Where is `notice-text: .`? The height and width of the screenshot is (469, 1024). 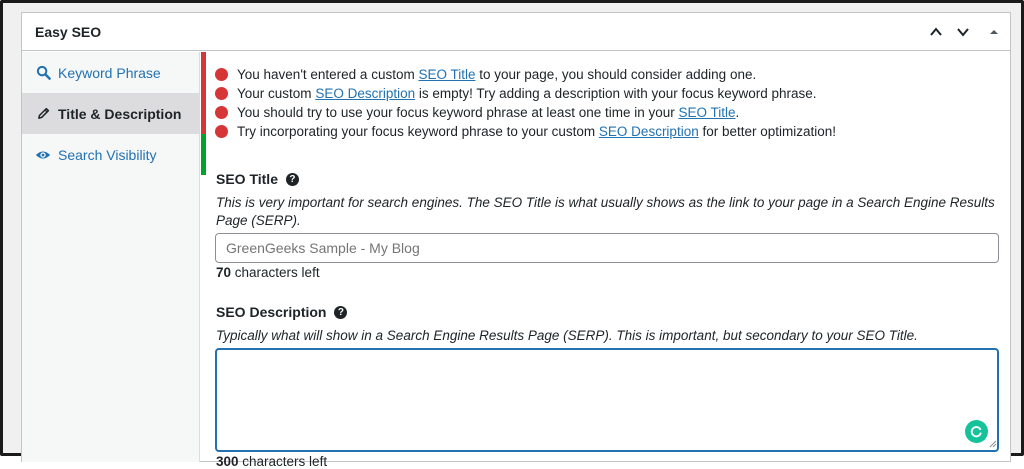
notice-text: . is located at coordinates (737, 112).